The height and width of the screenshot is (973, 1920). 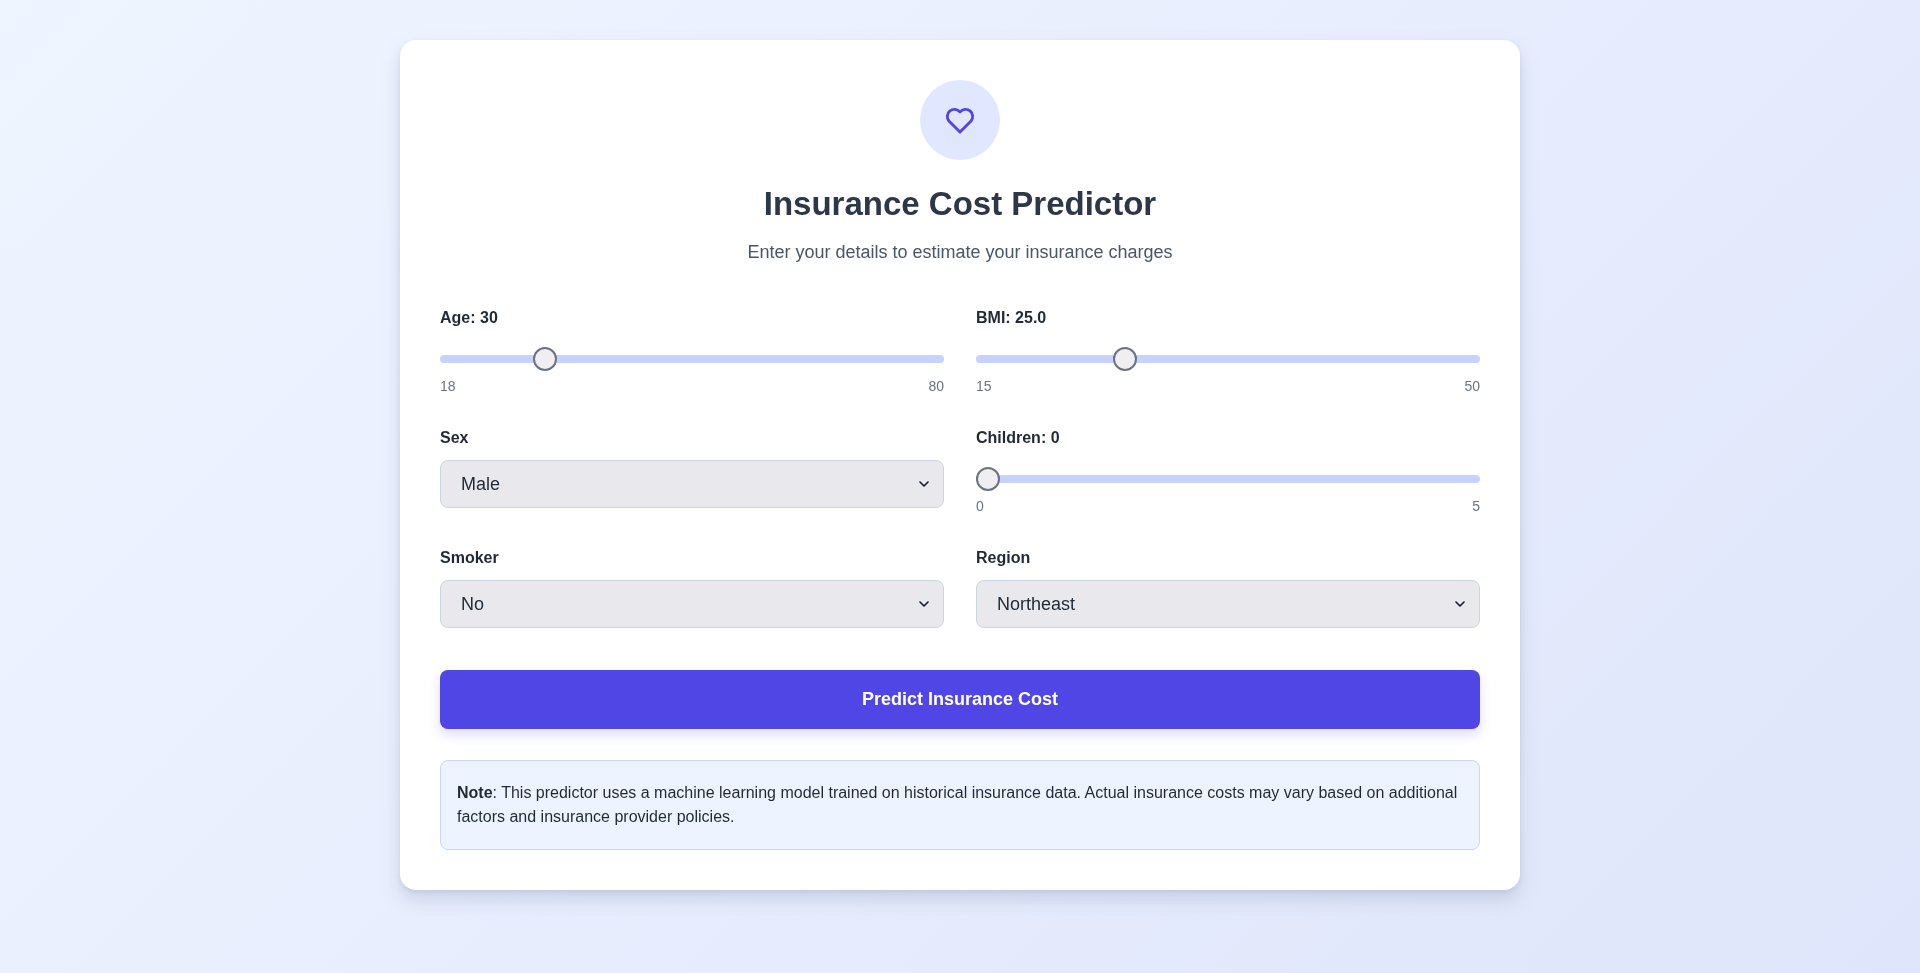 I want to click on app-subtitle: Enter your details to estimate your insurance charges, so click(x=960, y=252).